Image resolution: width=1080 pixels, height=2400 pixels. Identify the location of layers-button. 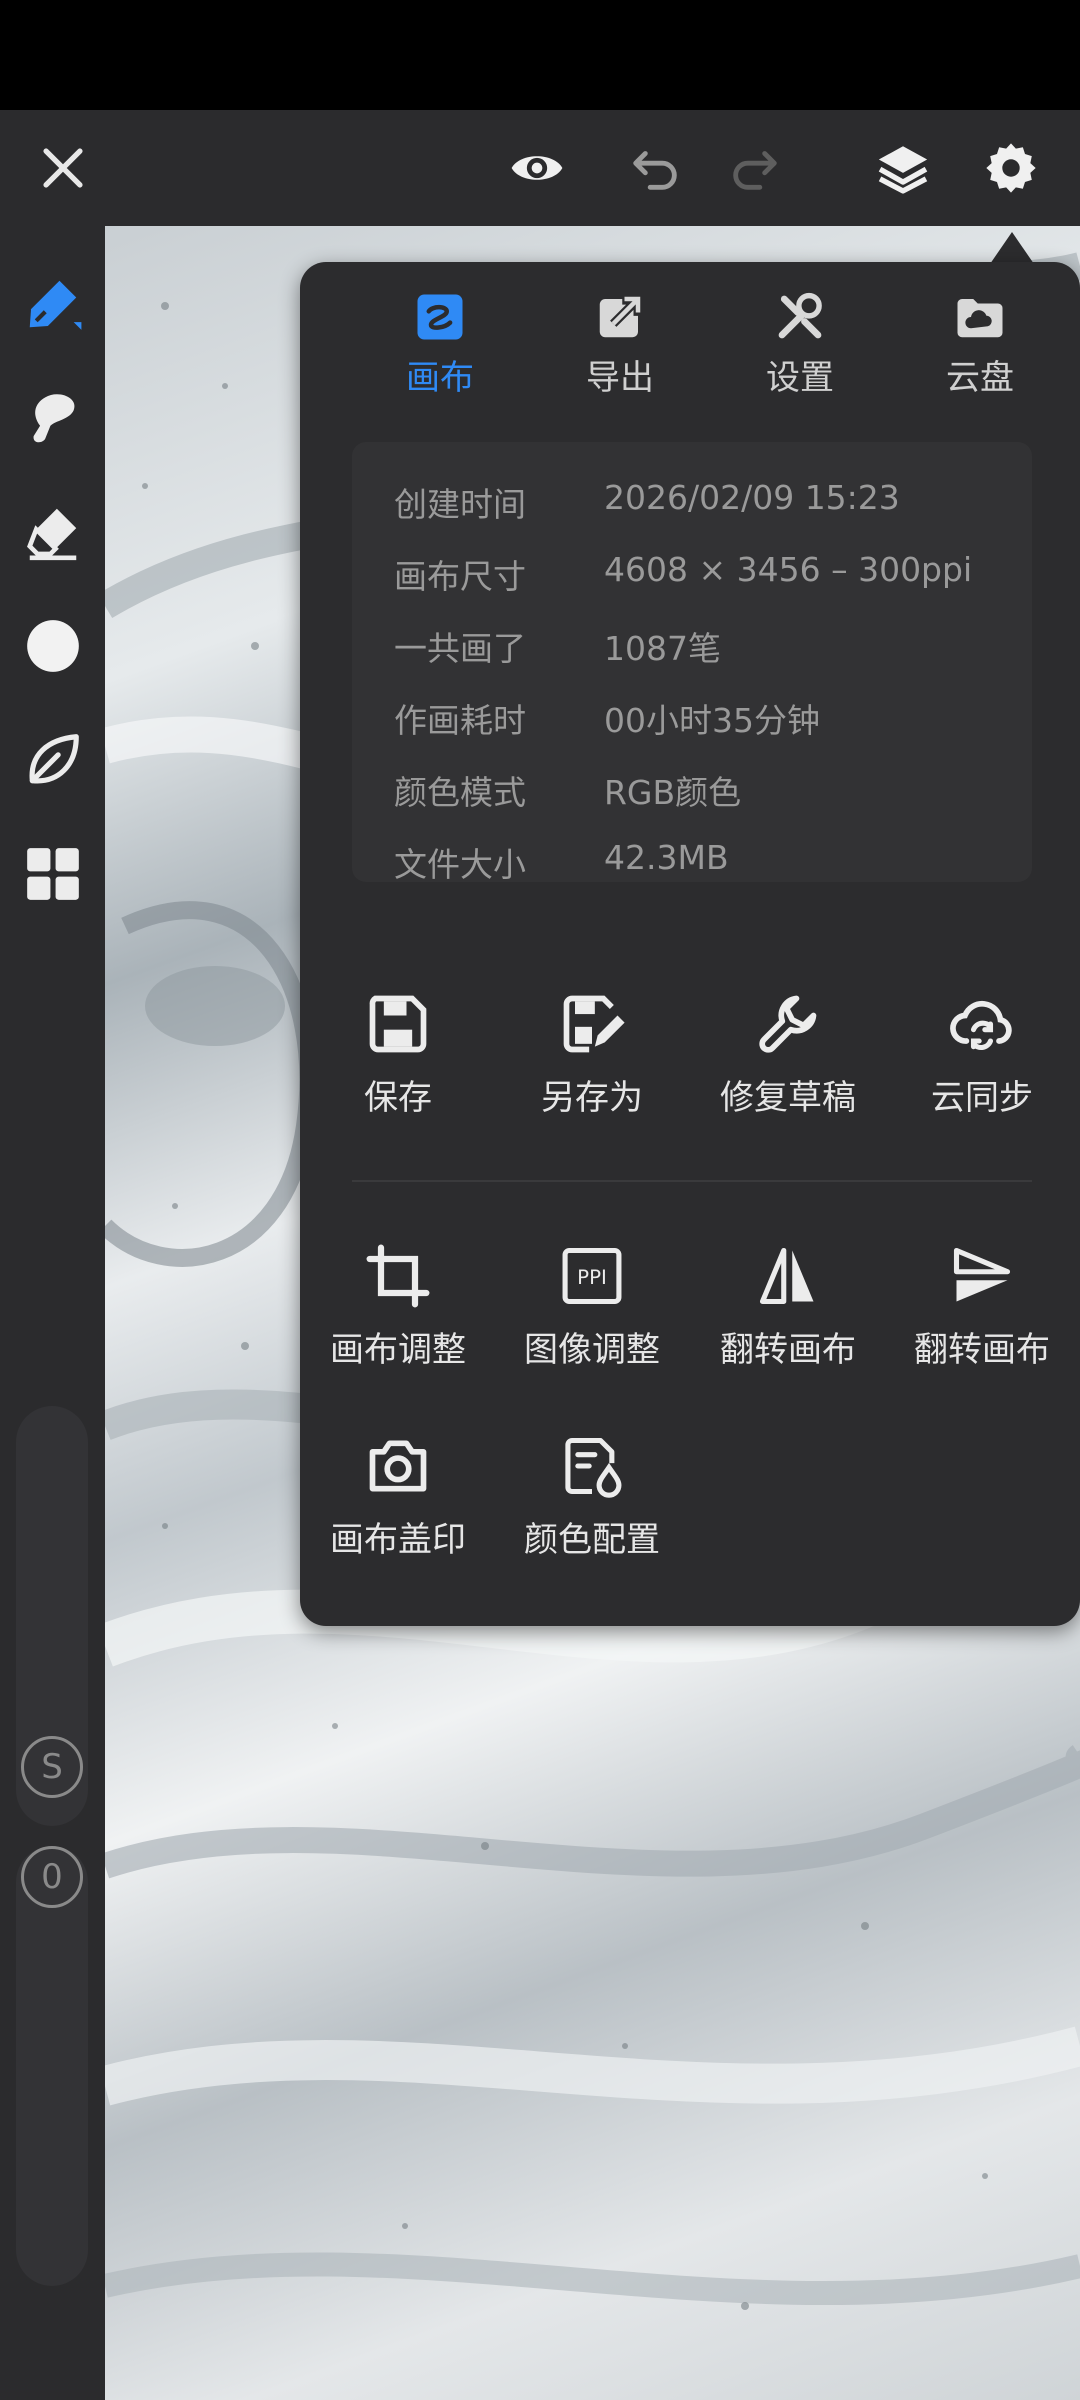
(903, 168).